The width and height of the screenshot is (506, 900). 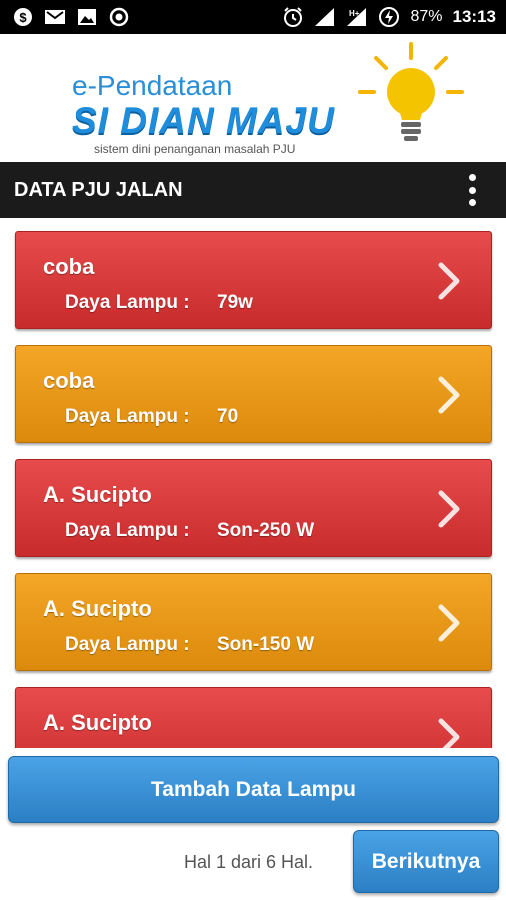 I want to click on record-icon, so click(x=119, y=17).